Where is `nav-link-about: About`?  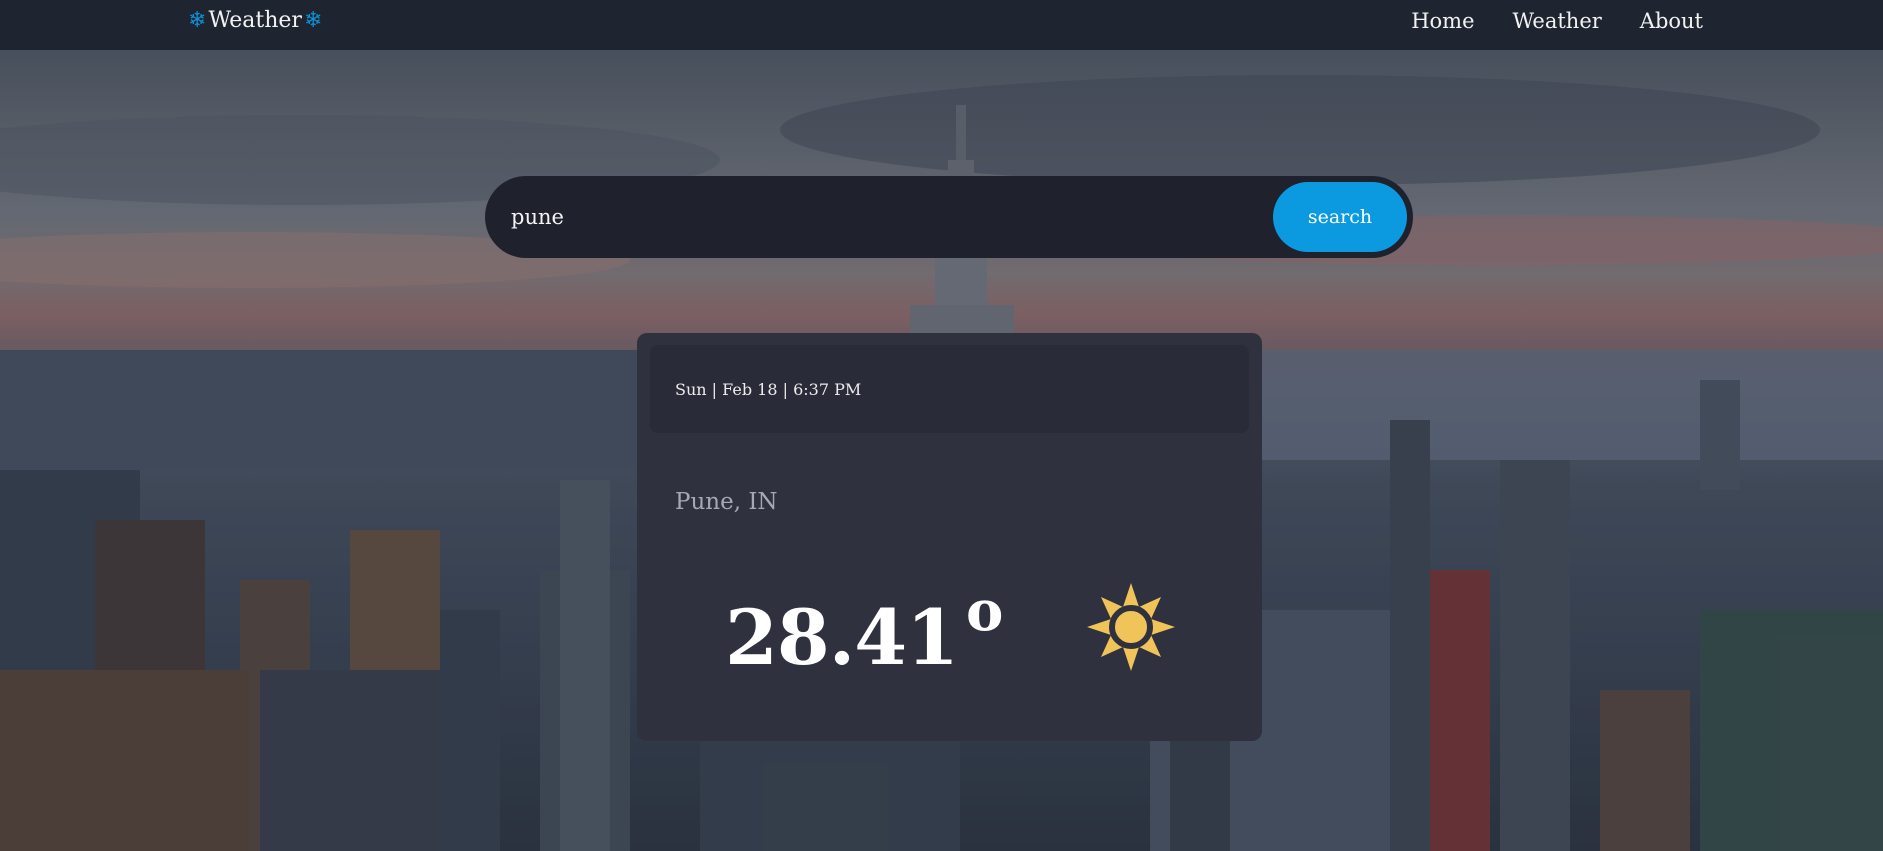 nav-link-about: About is located at coordinates (1671, 21).